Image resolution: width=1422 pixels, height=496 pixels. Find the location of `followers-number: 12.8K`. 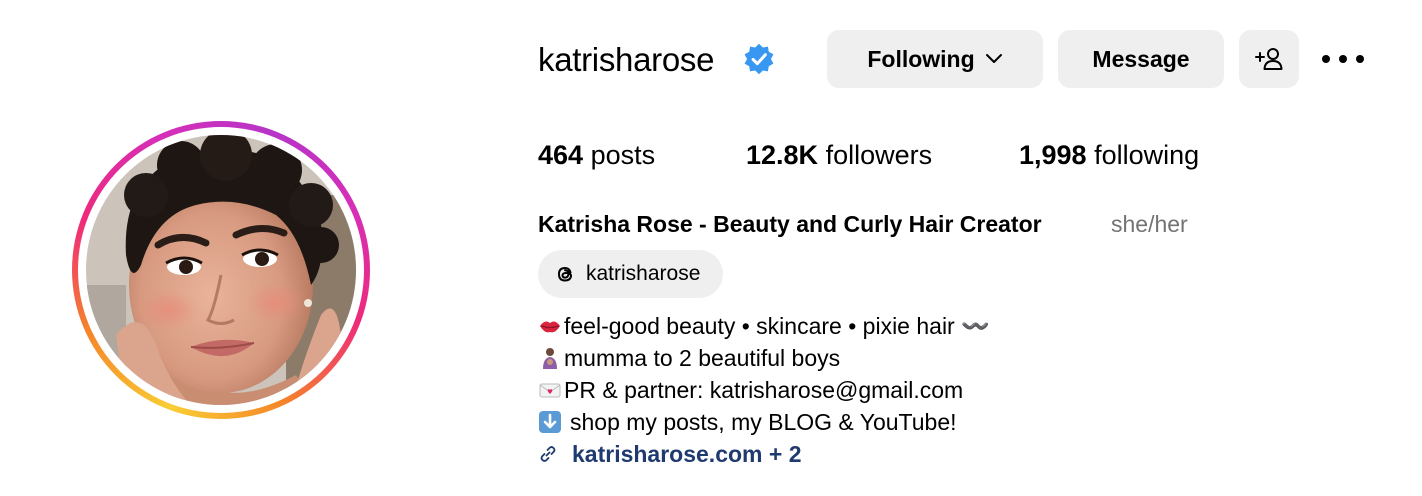

followers-number: 12.8K is located at coordinates (782, 155).